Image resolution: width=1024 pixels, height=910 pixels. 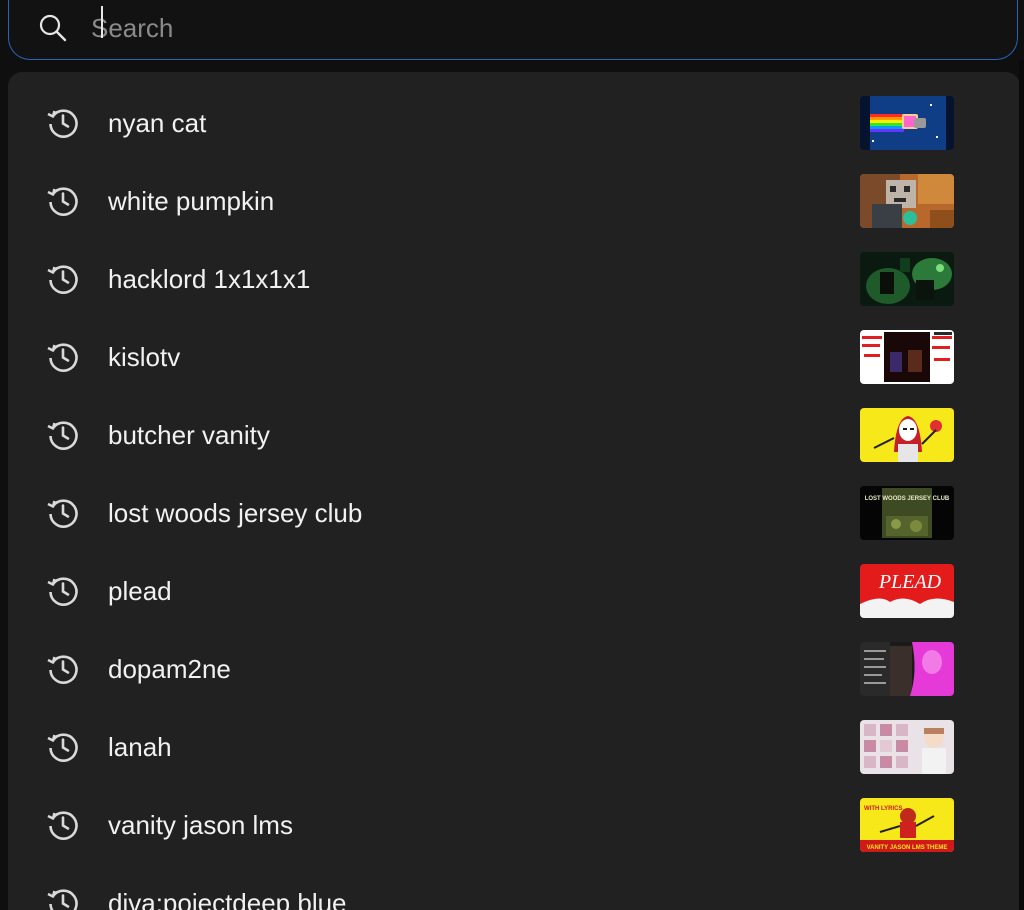 I want to click on white-pumpkin-thumbnail, so click(x=907, y=201).